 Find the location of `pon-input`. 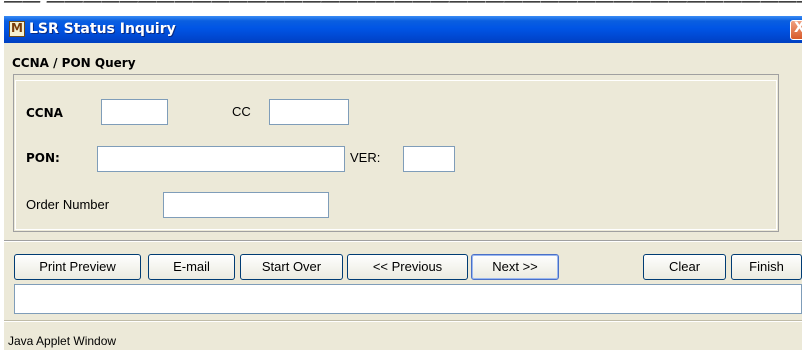

pon-input is located at coordinates (221, 159).